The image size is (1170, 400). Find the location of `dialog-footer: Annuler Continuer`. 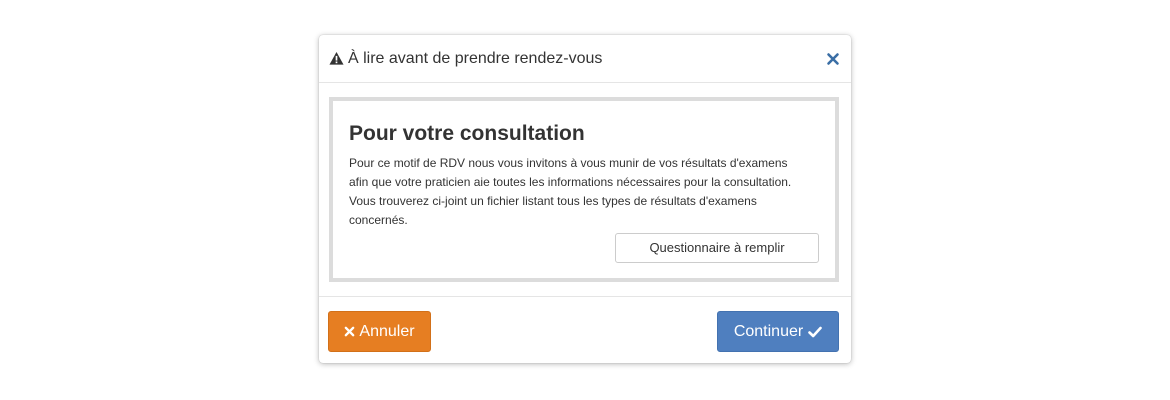

dialog-footer: Annuler Continuer is located at coordinates (585, 329).